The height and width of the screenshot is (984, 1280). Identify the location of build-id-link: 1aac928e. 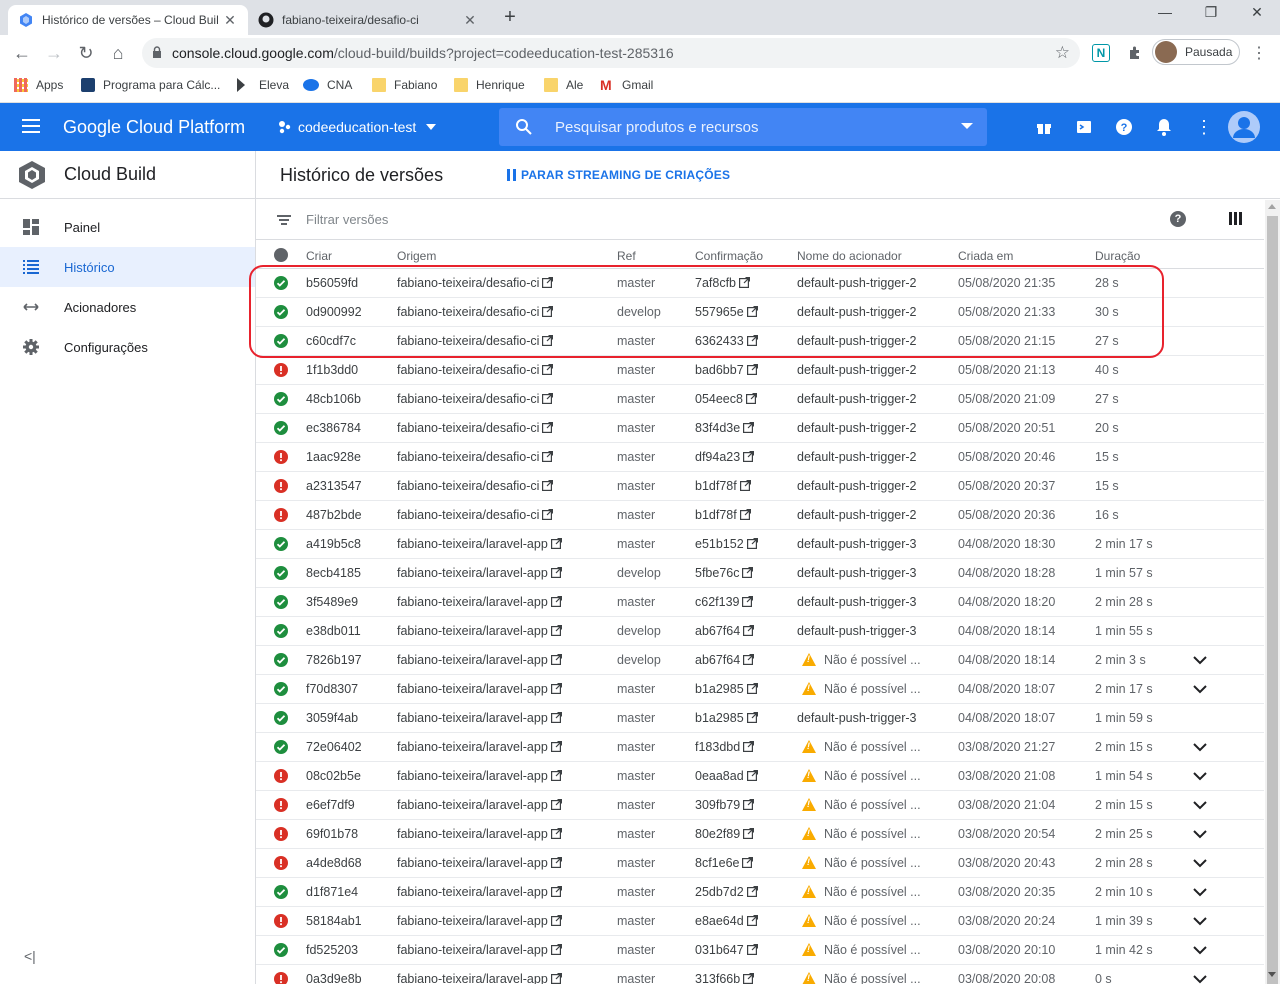
(333, 457).